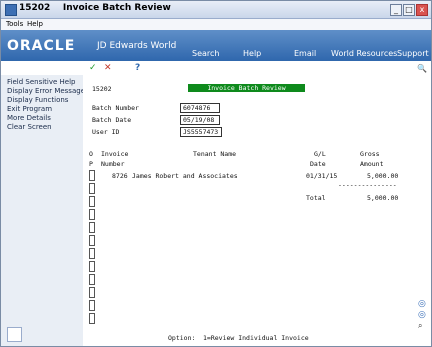 This screenshot has height=347, width=432. Describe the element at coordinates (201, 132) in the screenshot. I see `user-id-field: JS5557473` at that location.